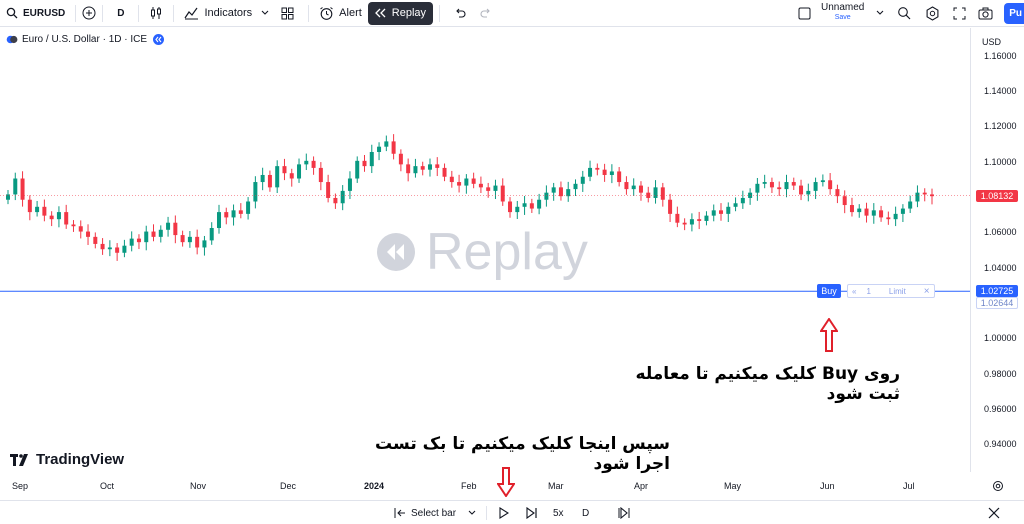 Image resolution: width=1024 pixels, height=524 pixels. Describe the element at coordinates (558, 513) in the screenshot. I see `speed-button: 5x` at that location.